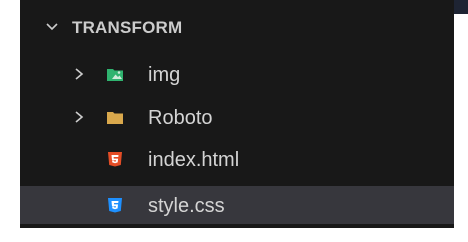  I want to click on css3-icon, so click(115, 205).